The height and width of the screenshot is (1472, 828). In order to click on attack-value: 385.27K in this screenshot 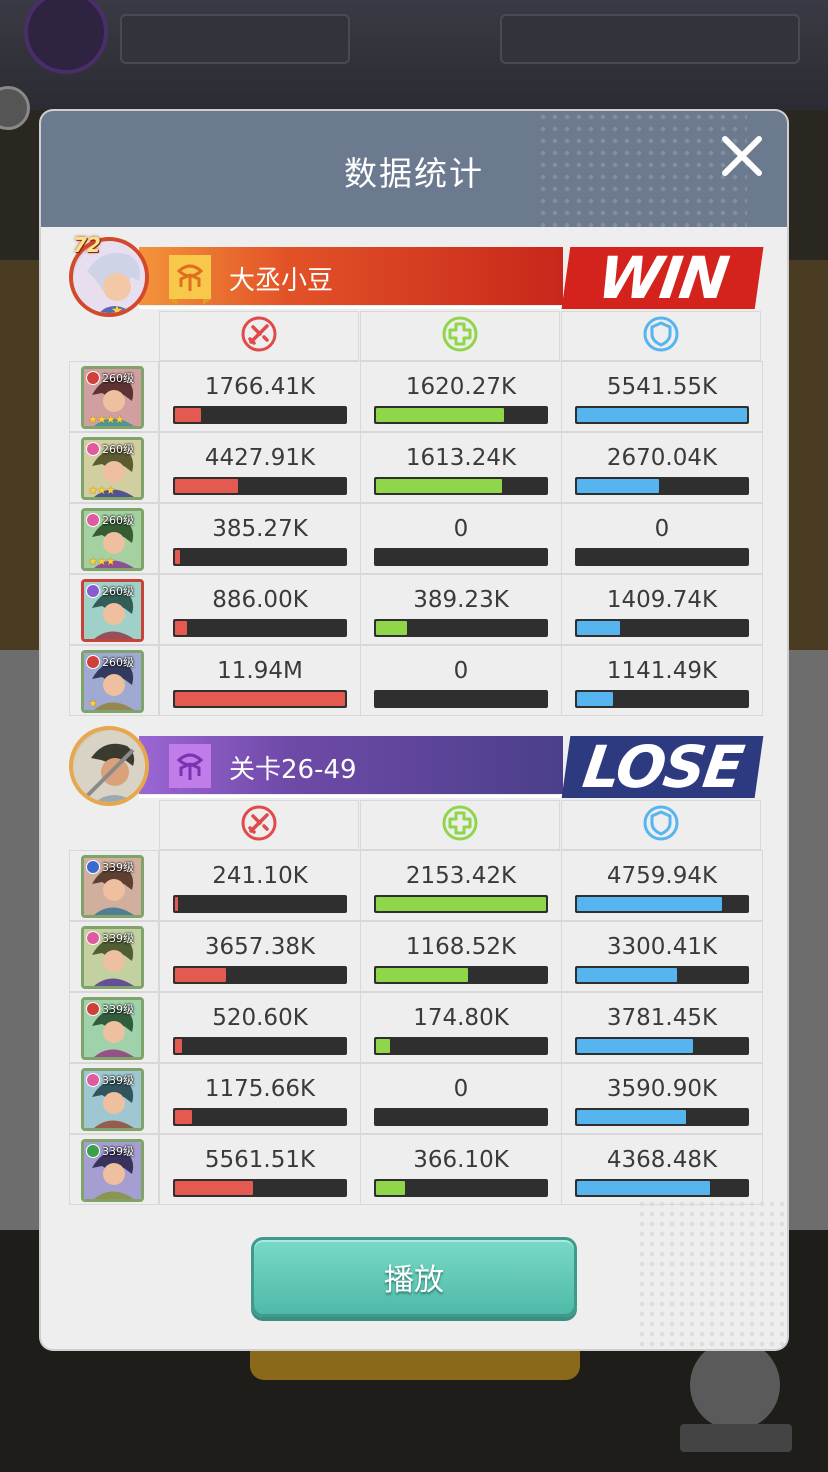, I will do `click(260, 529)`.